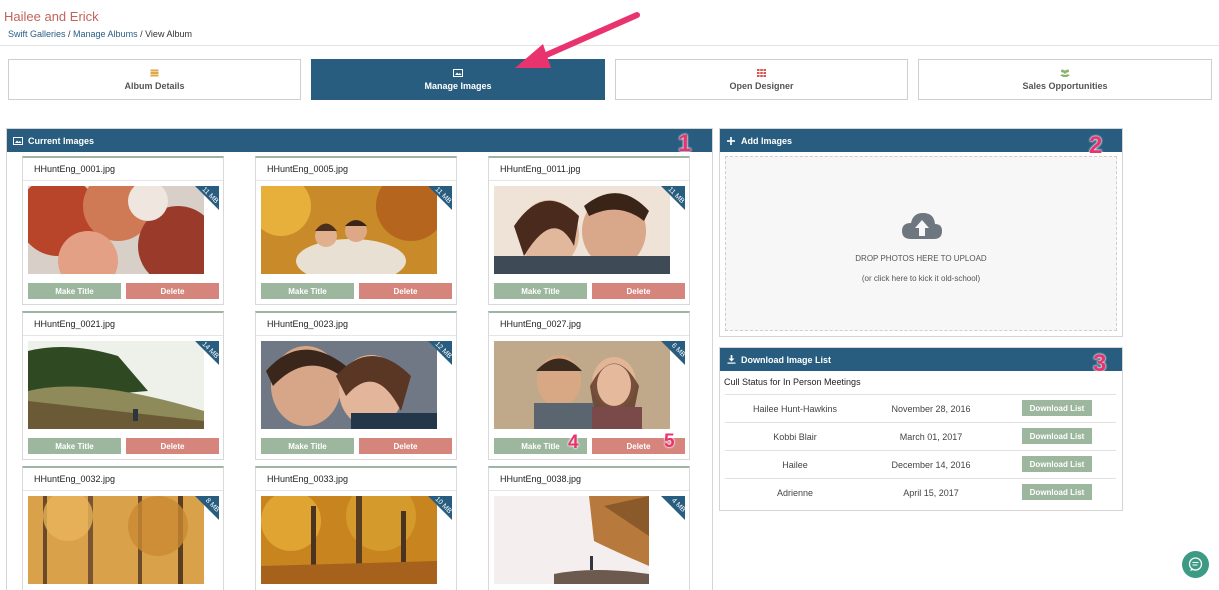 Image resolution: width=1219 pixels, height=590 pixels. Describe the element at coordinates (669, 441) in the screenshot. I see `annotation-number: 5` at that location.